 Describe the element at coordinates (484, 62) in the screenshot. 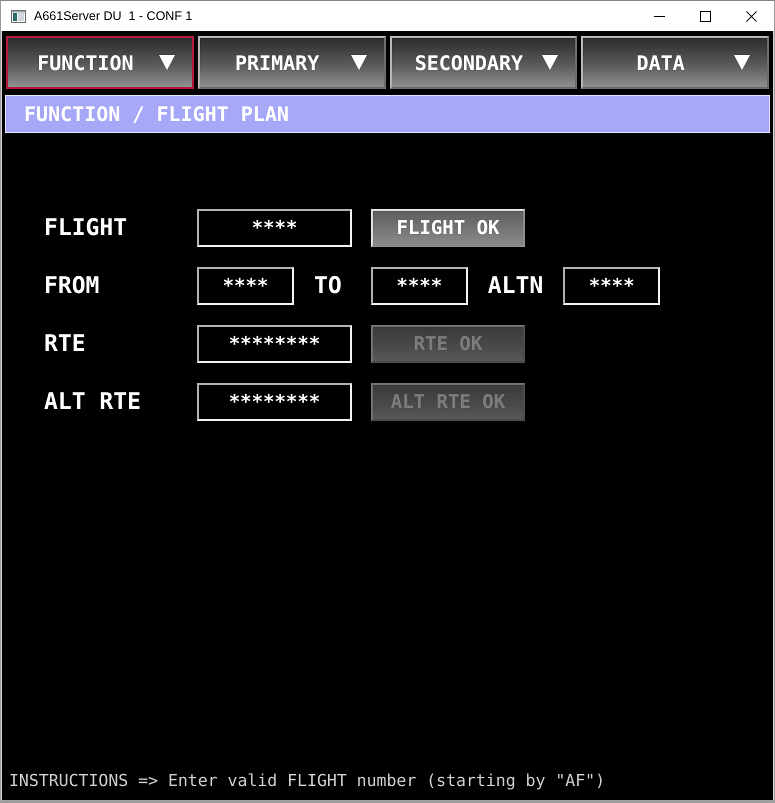

I see `menu-button: SECONDARY` at that location.